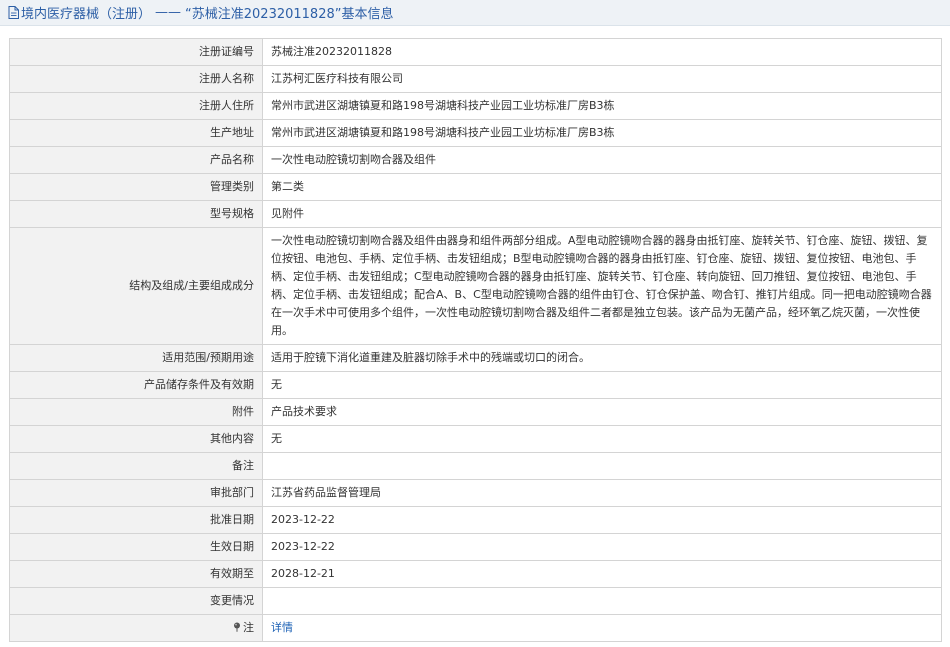 Image resolution: width=950 pixels, height=647 pixels. Describe the element at coordinates (136, 493) in the screenshot. I see `row-label: 审批部门` at that location.